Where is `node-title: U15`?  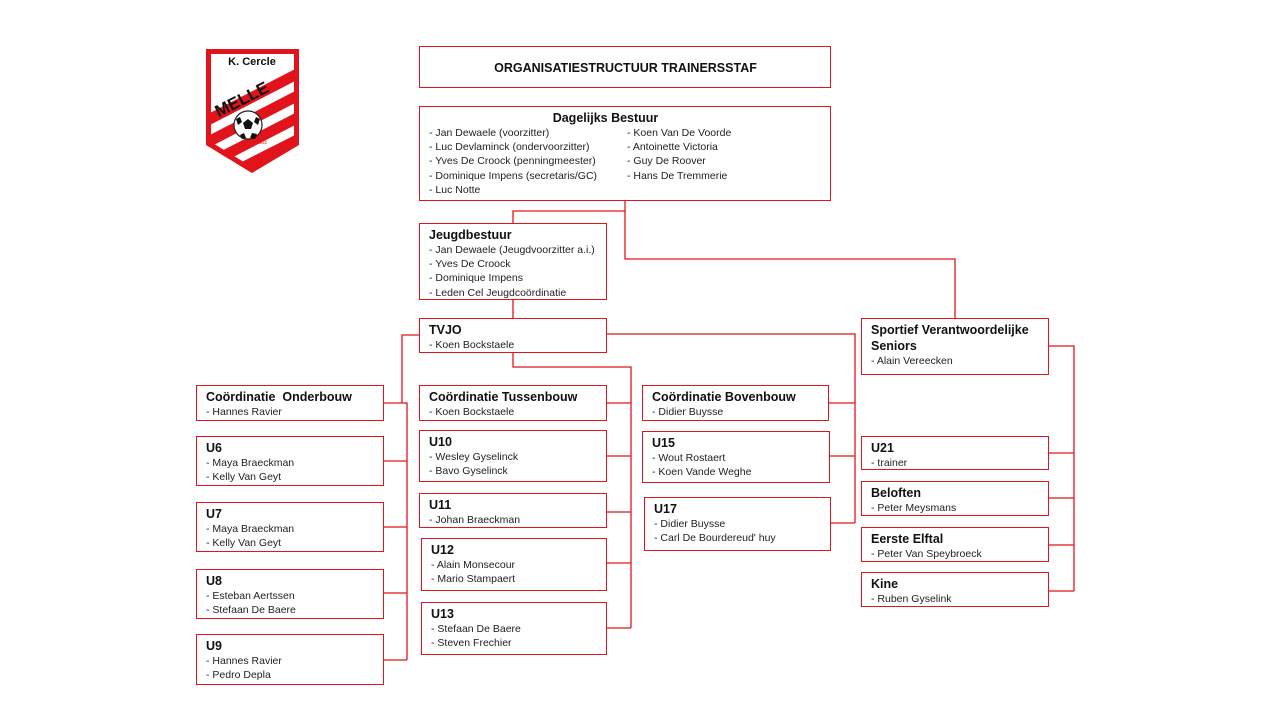 node-title: U15 is located at coordinates (663, 443).